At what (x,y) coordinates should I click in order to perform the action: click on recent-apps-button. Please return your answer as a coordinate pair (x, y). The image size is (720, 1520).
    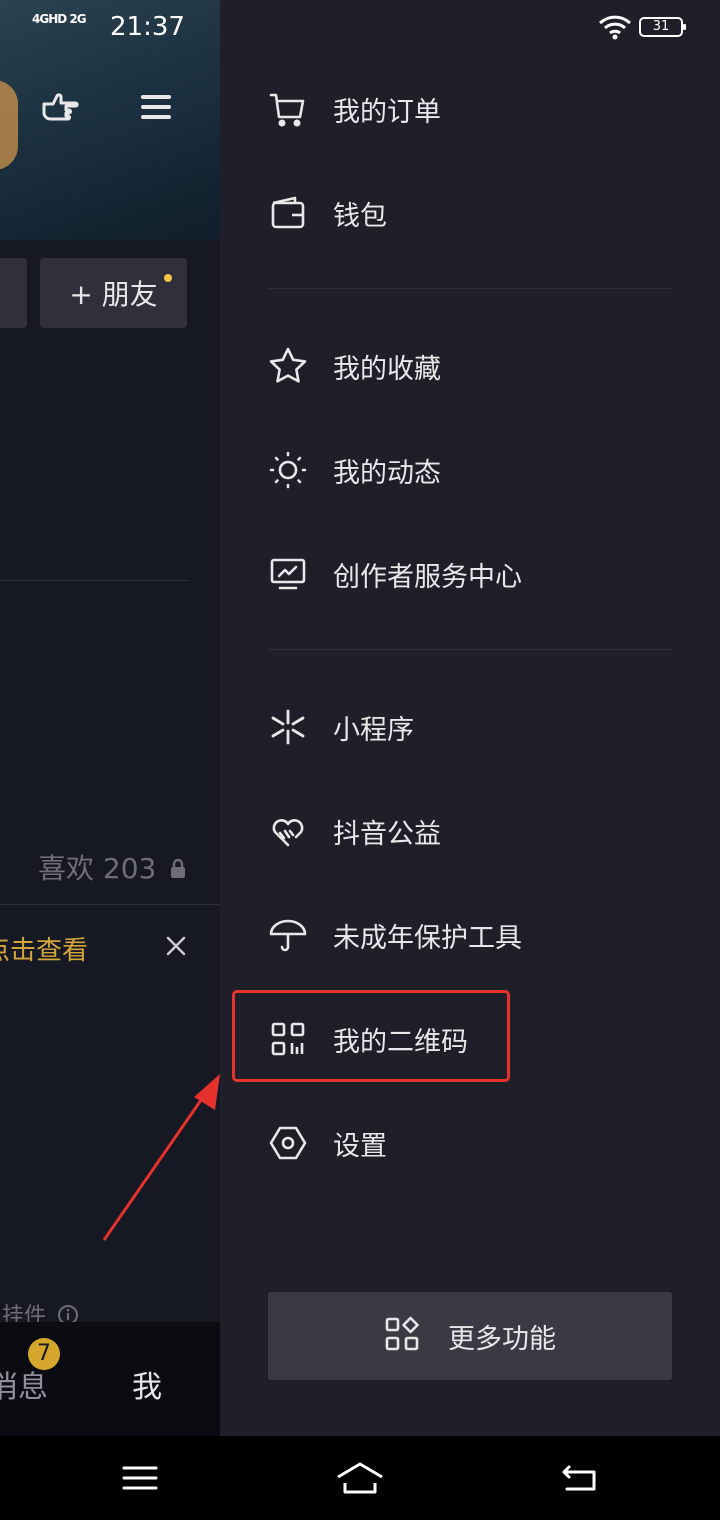
    Looking at the image, I should click on (140, 1478).